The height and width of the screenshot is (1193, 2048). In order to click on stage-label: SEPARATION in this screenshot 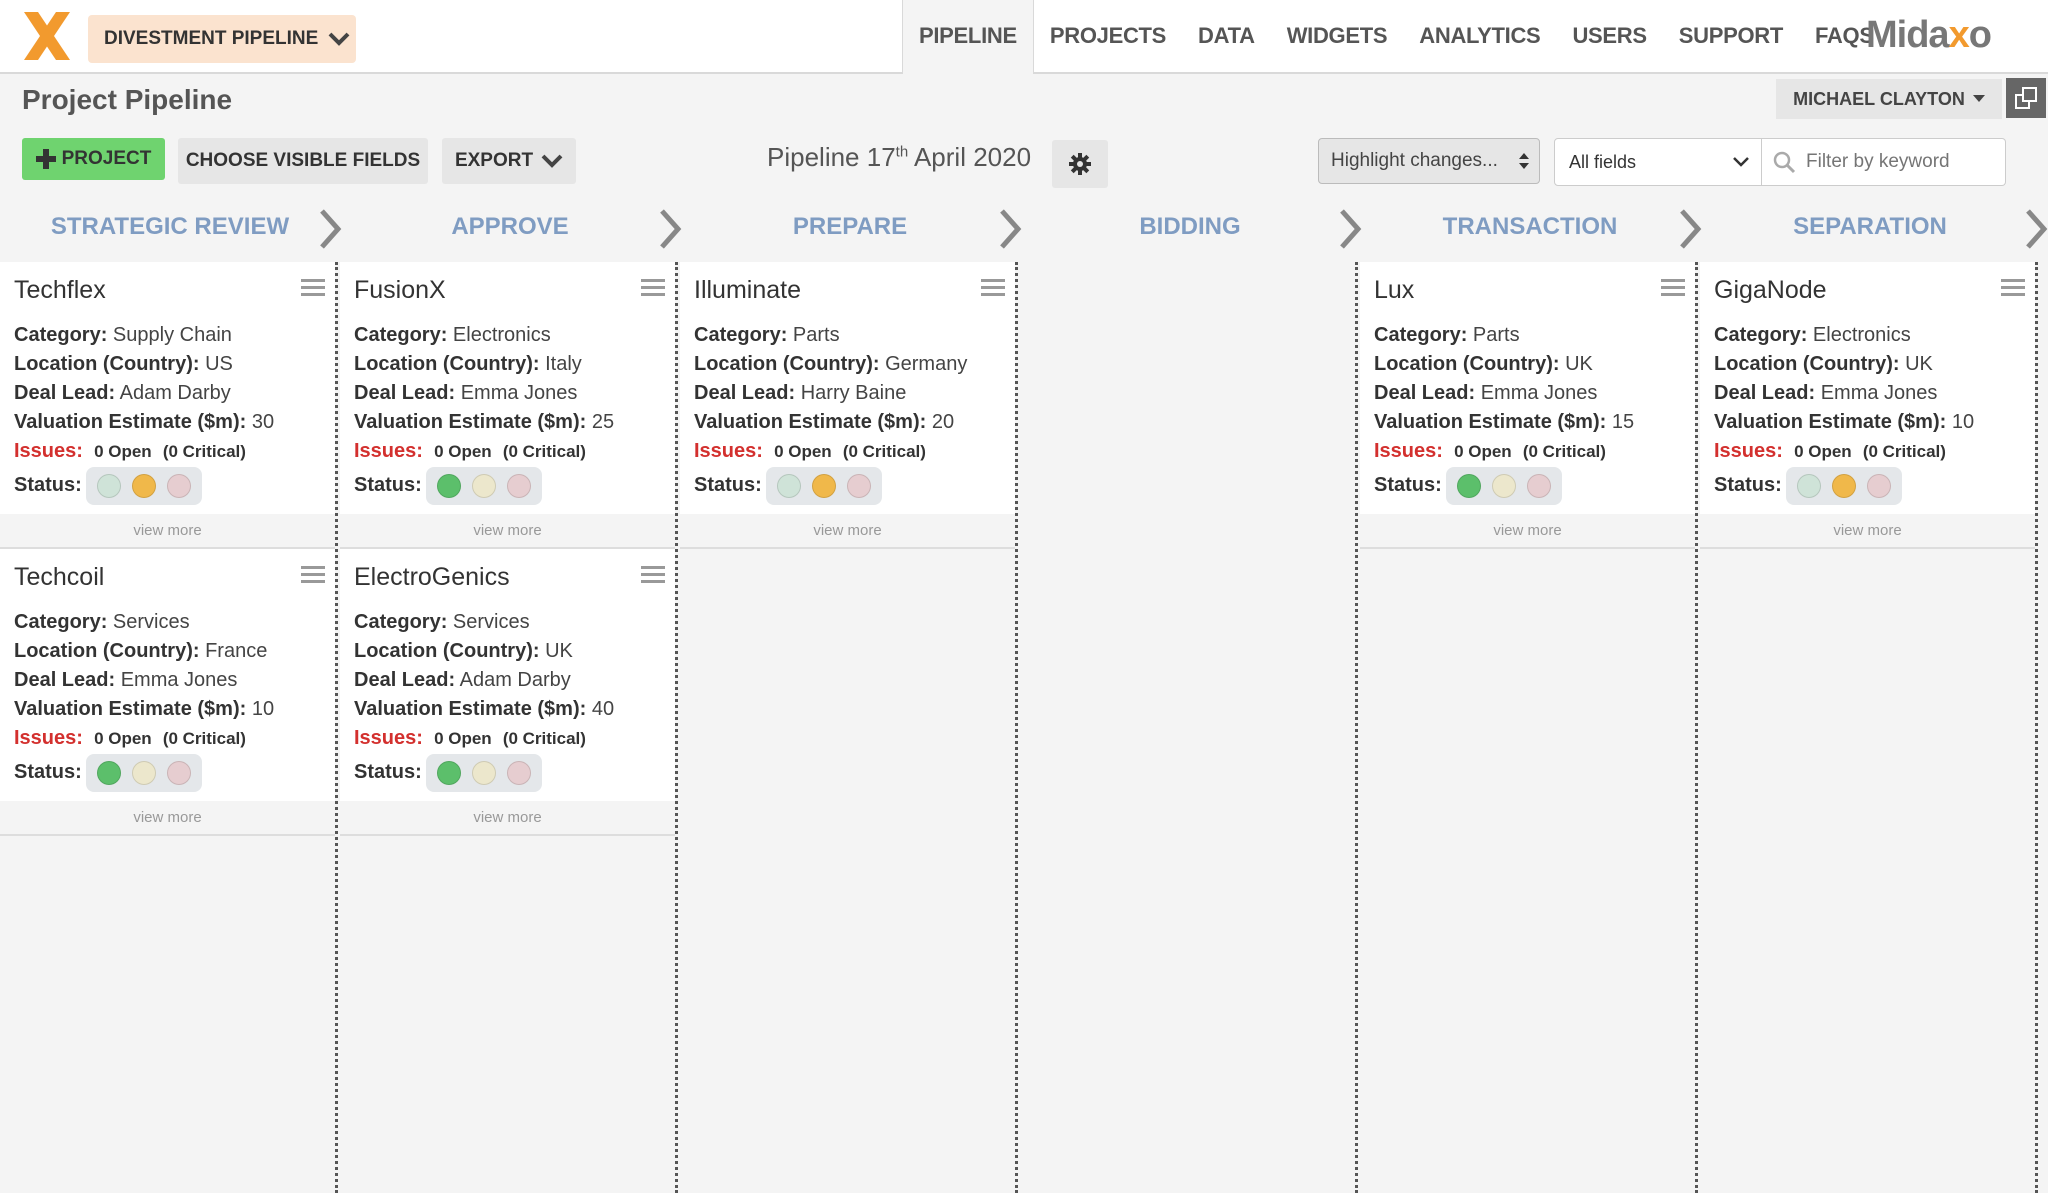, I will do `click(1870, 226)`.